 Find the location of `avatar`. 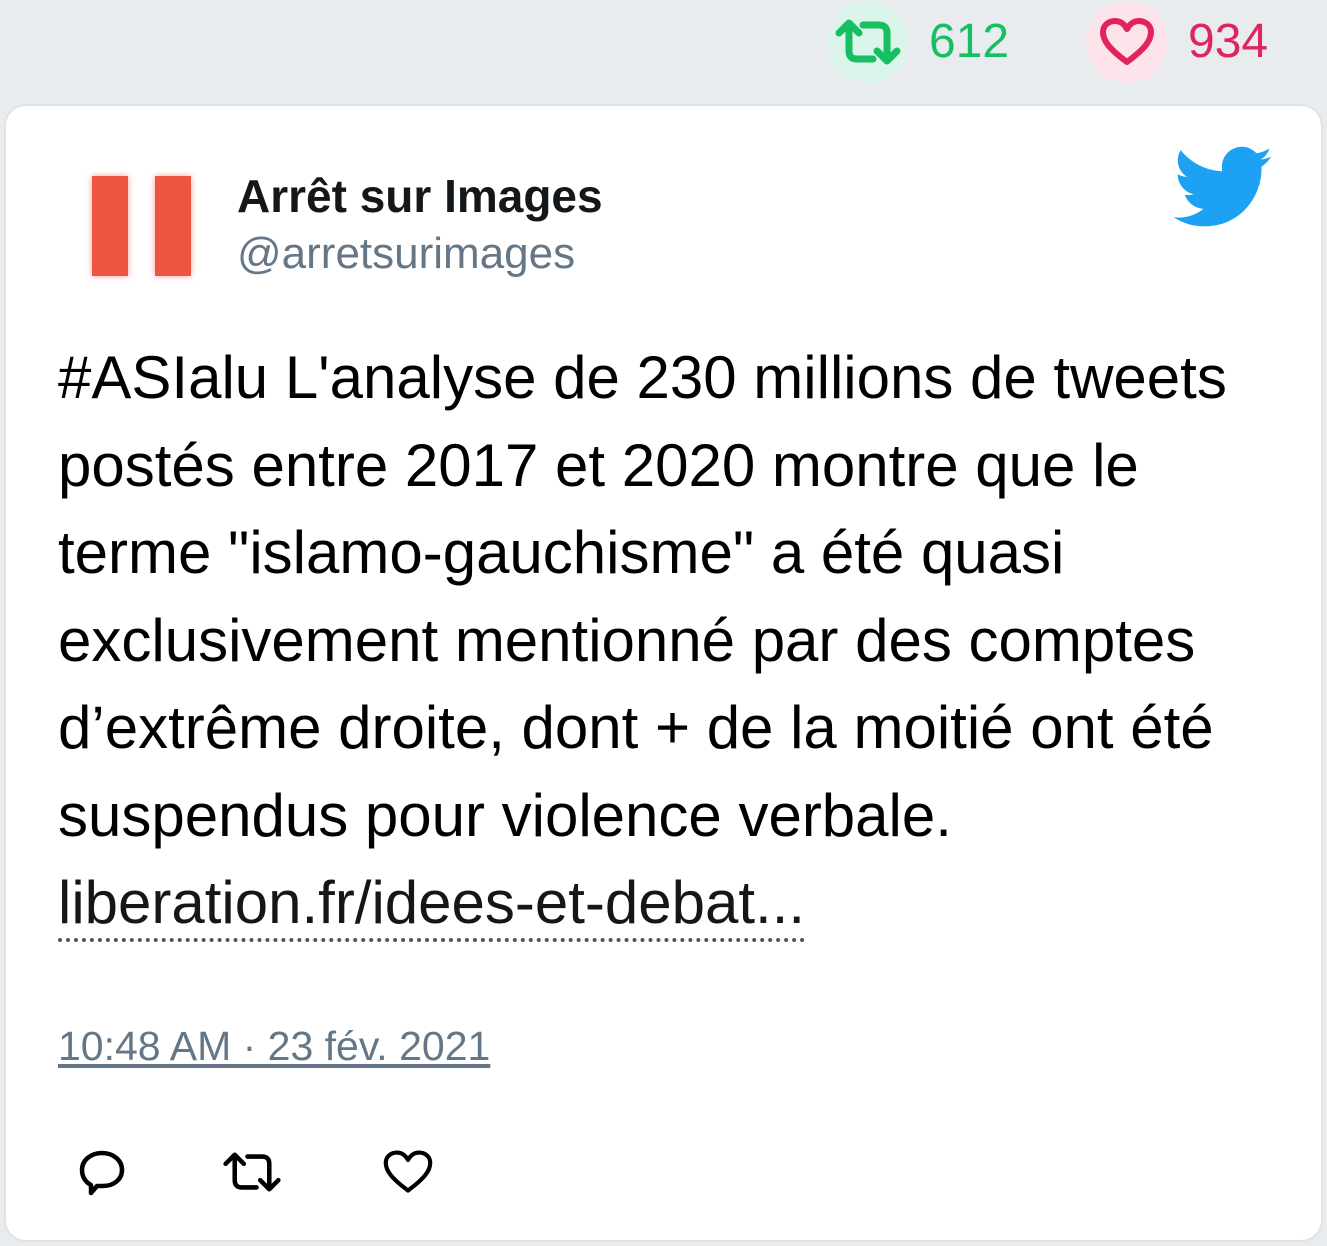

avatar is located at coordinates (142, 226).